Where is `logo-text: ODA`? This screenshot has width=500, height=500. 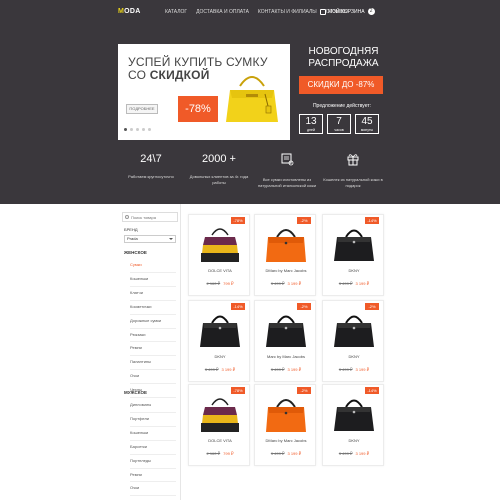 logo-text: ODA is located at coordinates (132, 11).